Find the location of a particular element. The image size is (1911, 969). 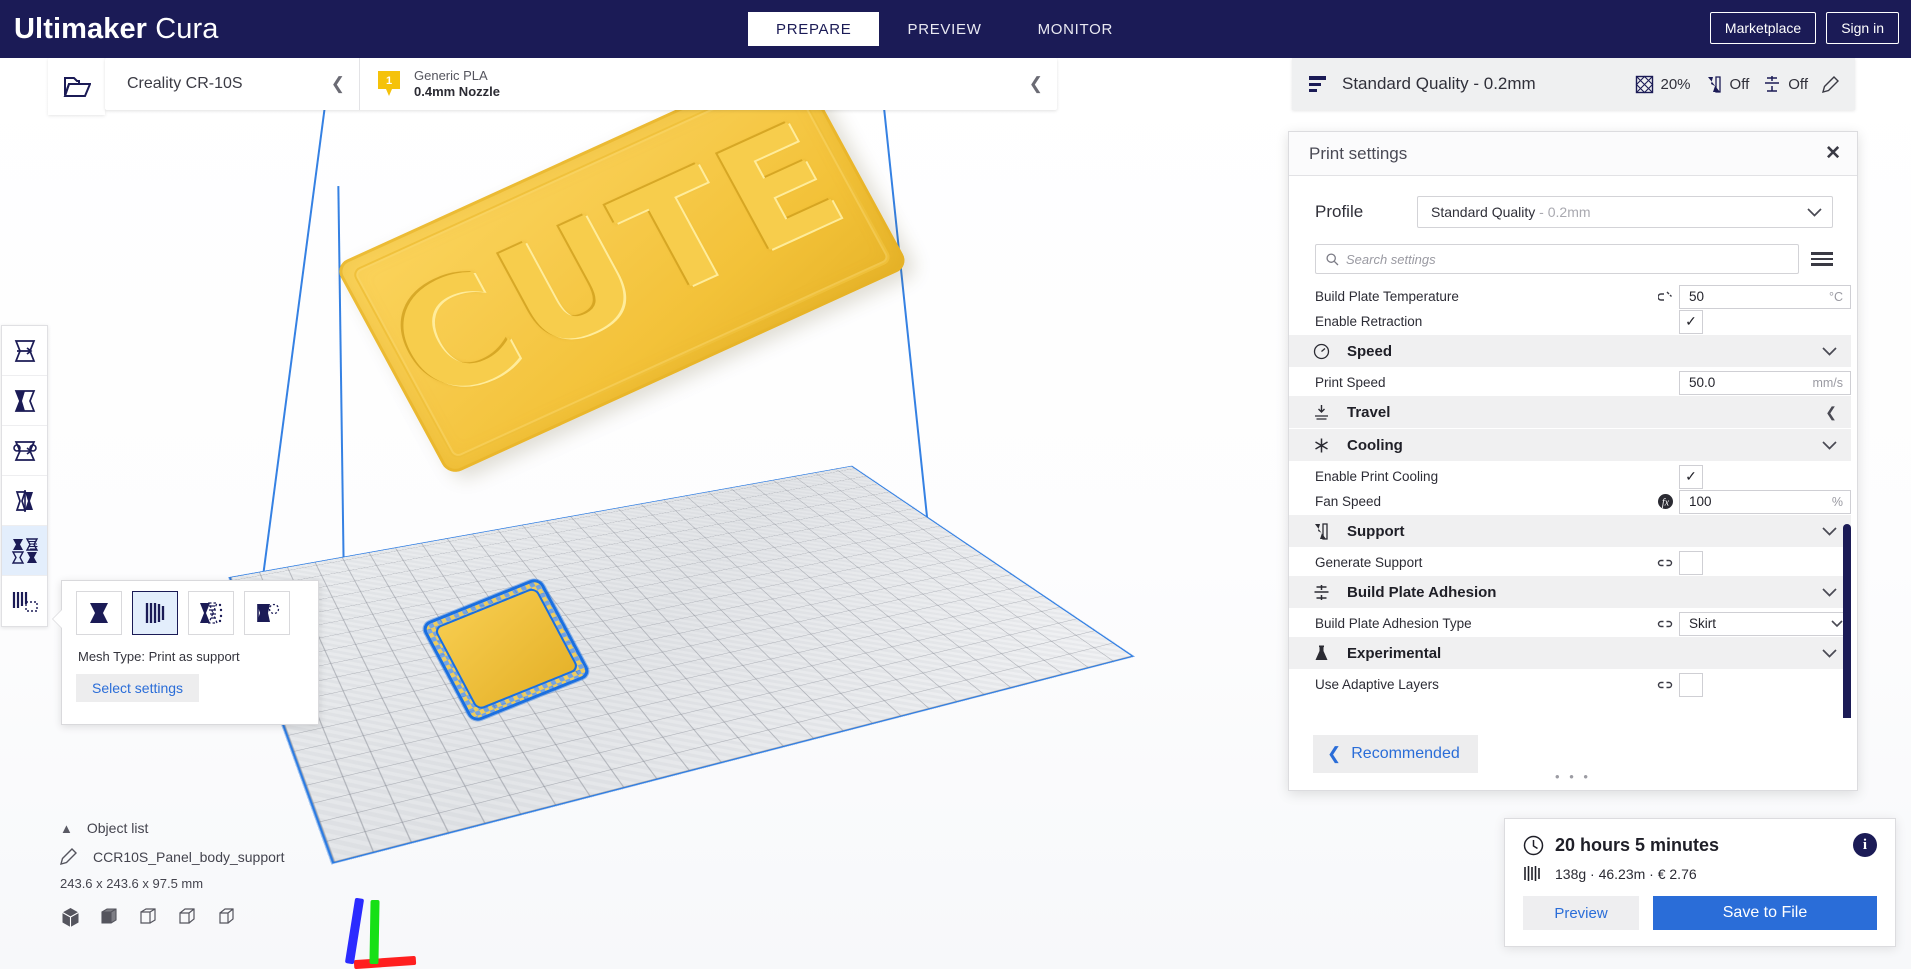

infill-summary: 20% is located at coordinates (1663, 84).